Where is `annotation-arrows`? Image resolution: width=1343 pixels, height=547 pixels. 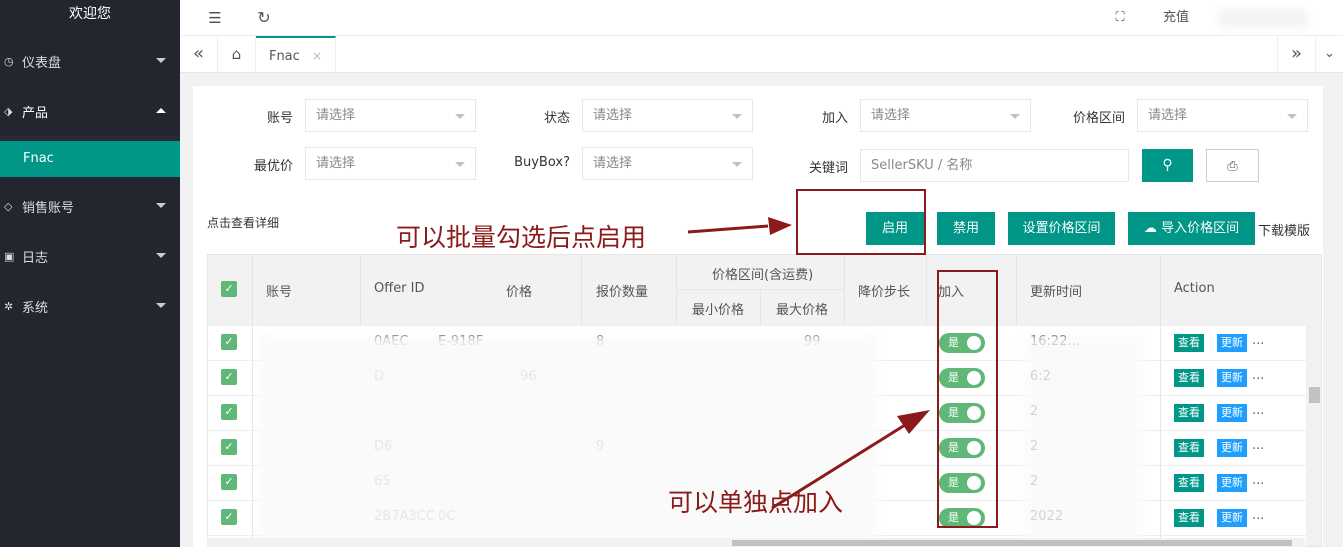 annotation-arrows is located at coordinates (808, 363).